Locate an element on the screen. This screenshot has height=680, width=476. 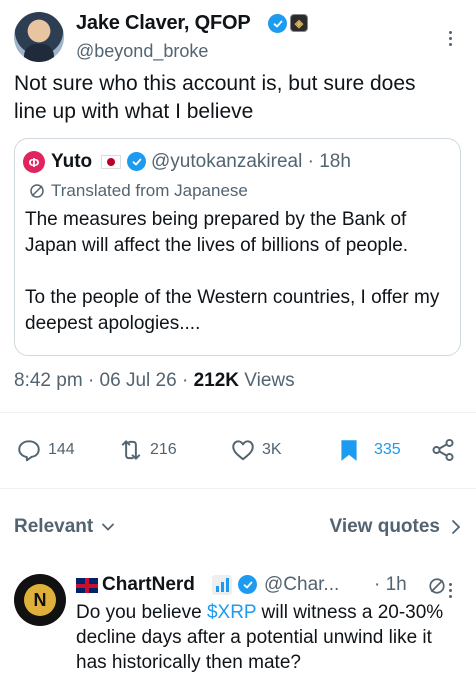
share-icon is located at coordinates (443, 450).